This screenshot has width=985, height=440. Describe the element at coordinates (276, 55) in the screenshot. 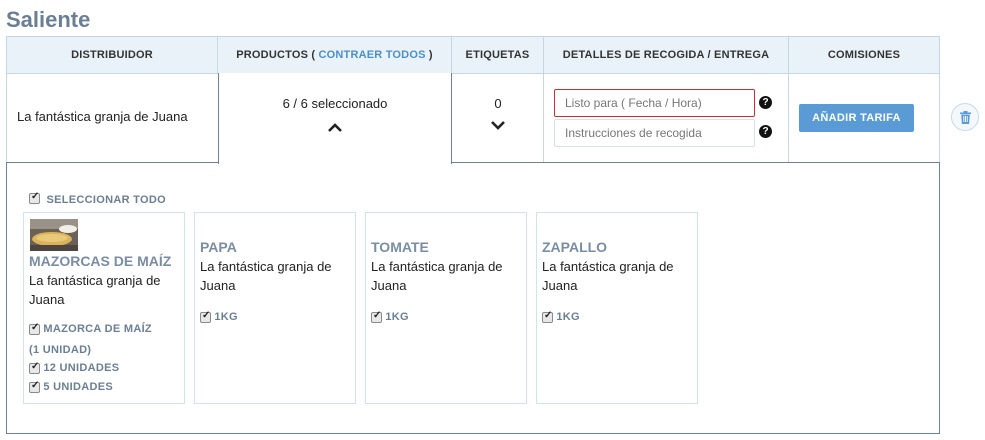

I see `header-productos-label: PRODUCTOS (` at that location.